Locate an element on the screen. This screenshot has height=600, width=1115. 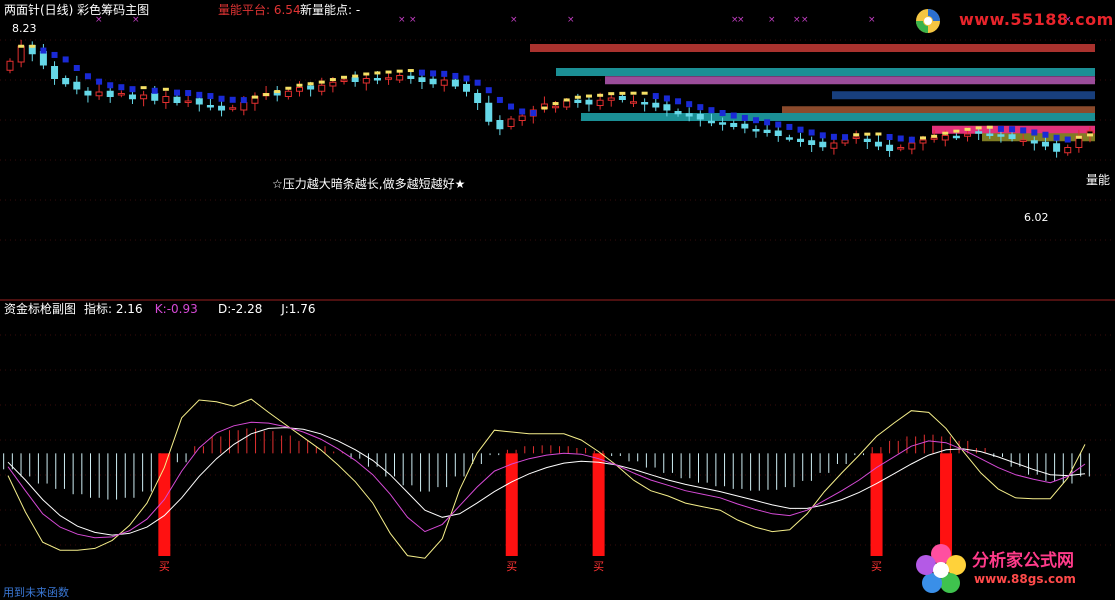
bottom-url-watermark: www.88gs.com is located at coordinates (1025, 579).